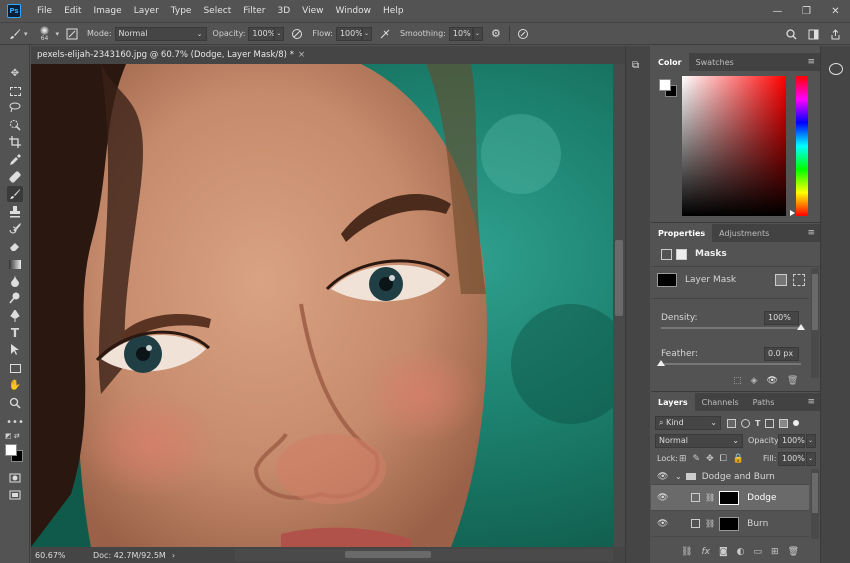 This screenshot has width=850, height=563. I want to click on eye-icon: 👁, so click(662, 477).